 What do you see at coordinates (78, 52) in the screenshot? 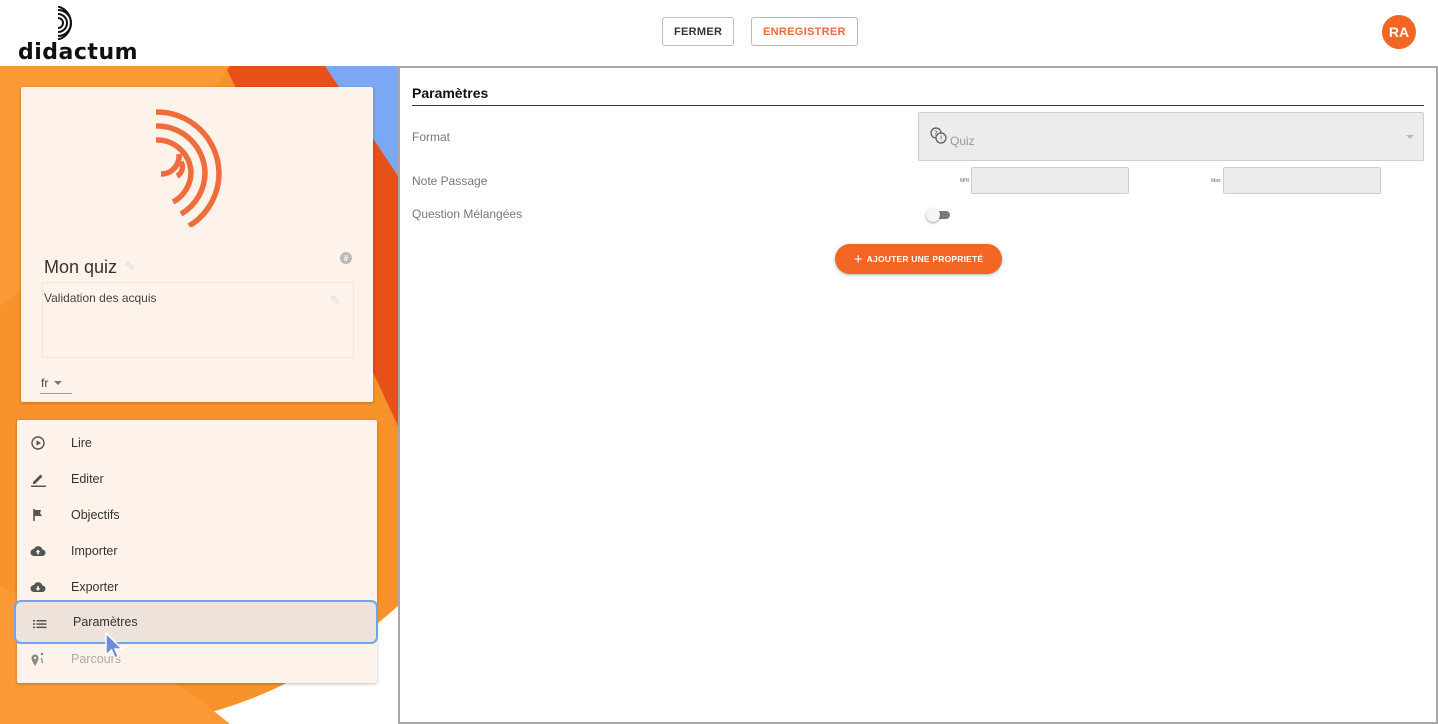
I see `logo-text: didactum` at bounding box center [78, 52].